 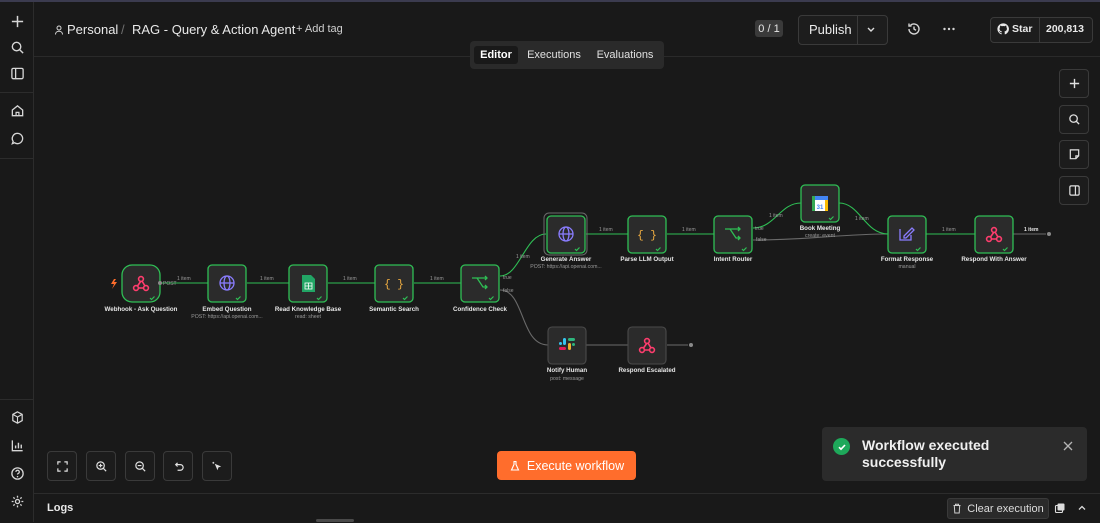 I want to click on svg-text: 31, so click(x=820, y=208).